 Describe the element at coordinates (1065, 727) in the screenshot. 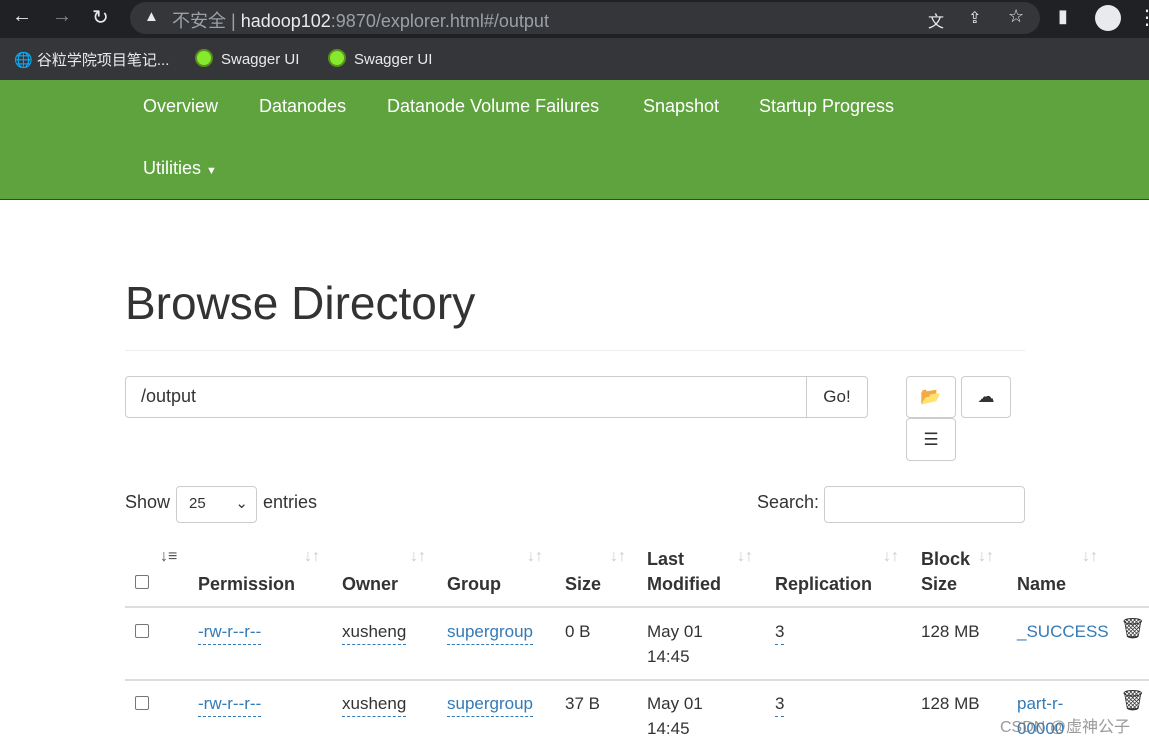

I see `watermark: CSDN @虚神公子` at that location.